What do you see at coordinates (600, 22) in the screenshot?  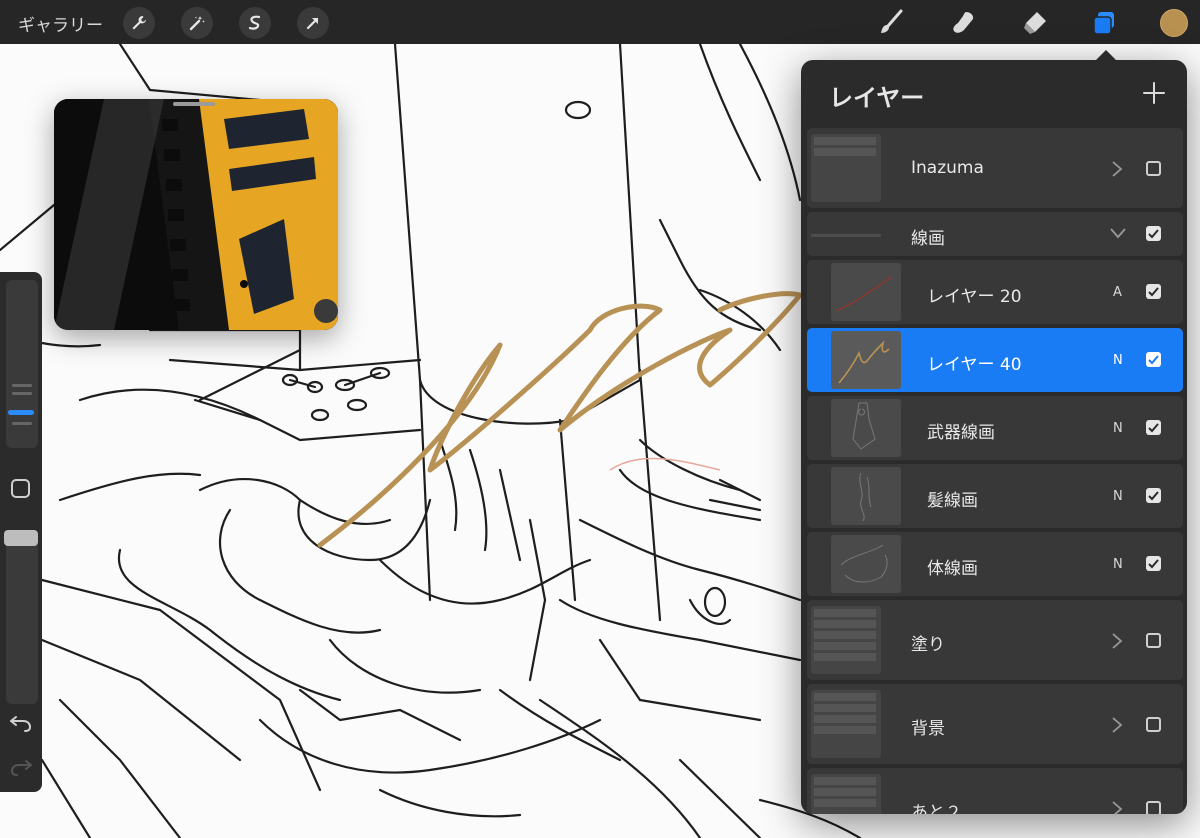 I see `top-toolbar: ギャラリー` at bounding box center [600, 22].